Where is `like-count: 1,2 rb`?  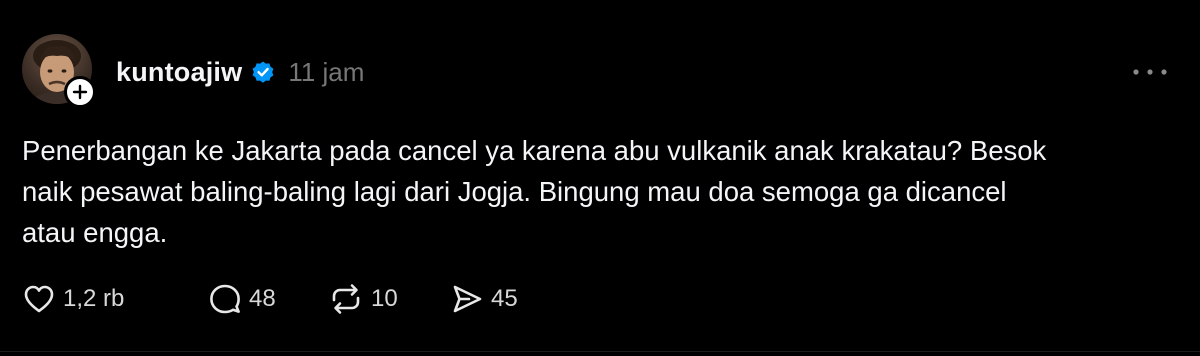
like-count: 1,2 rb is located at coordinates (94, 298).